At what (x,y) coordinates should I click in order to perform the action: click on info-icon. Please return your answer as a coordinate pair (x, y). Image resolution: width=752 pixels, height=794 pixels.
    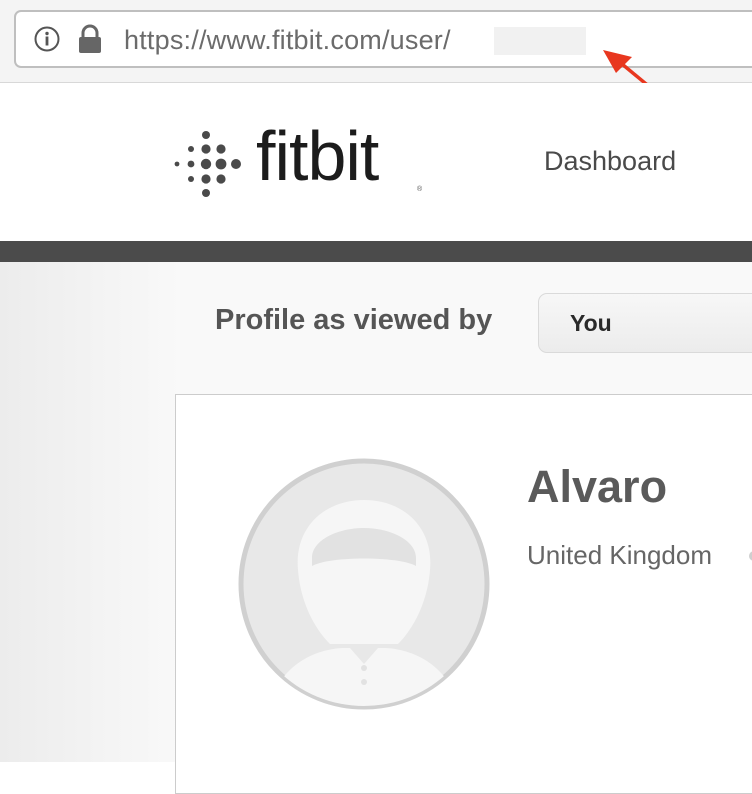
    Looking at the image, I should click on (47, 39).